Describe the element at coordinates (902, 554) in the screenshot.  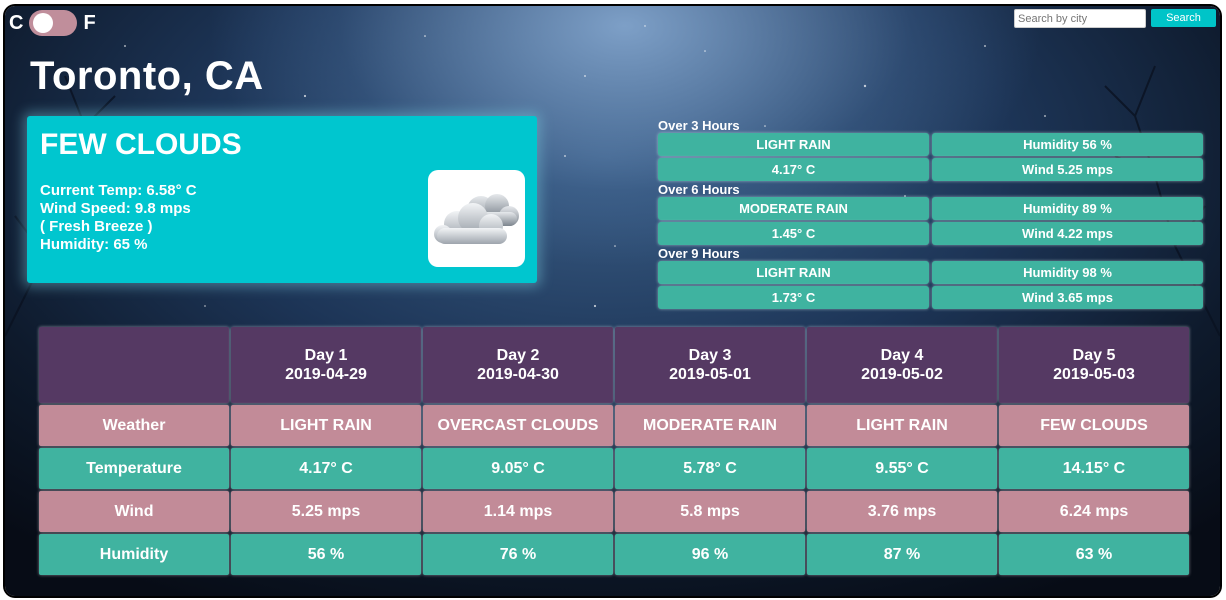
I see `humidity-cell: 87 %` at that location.